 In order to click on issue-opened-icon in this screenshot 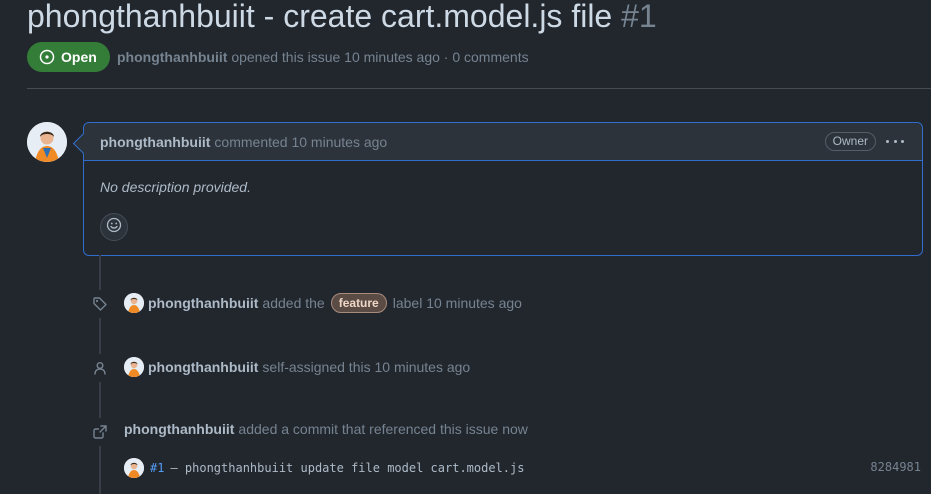, I will do `click(47, 57)`.